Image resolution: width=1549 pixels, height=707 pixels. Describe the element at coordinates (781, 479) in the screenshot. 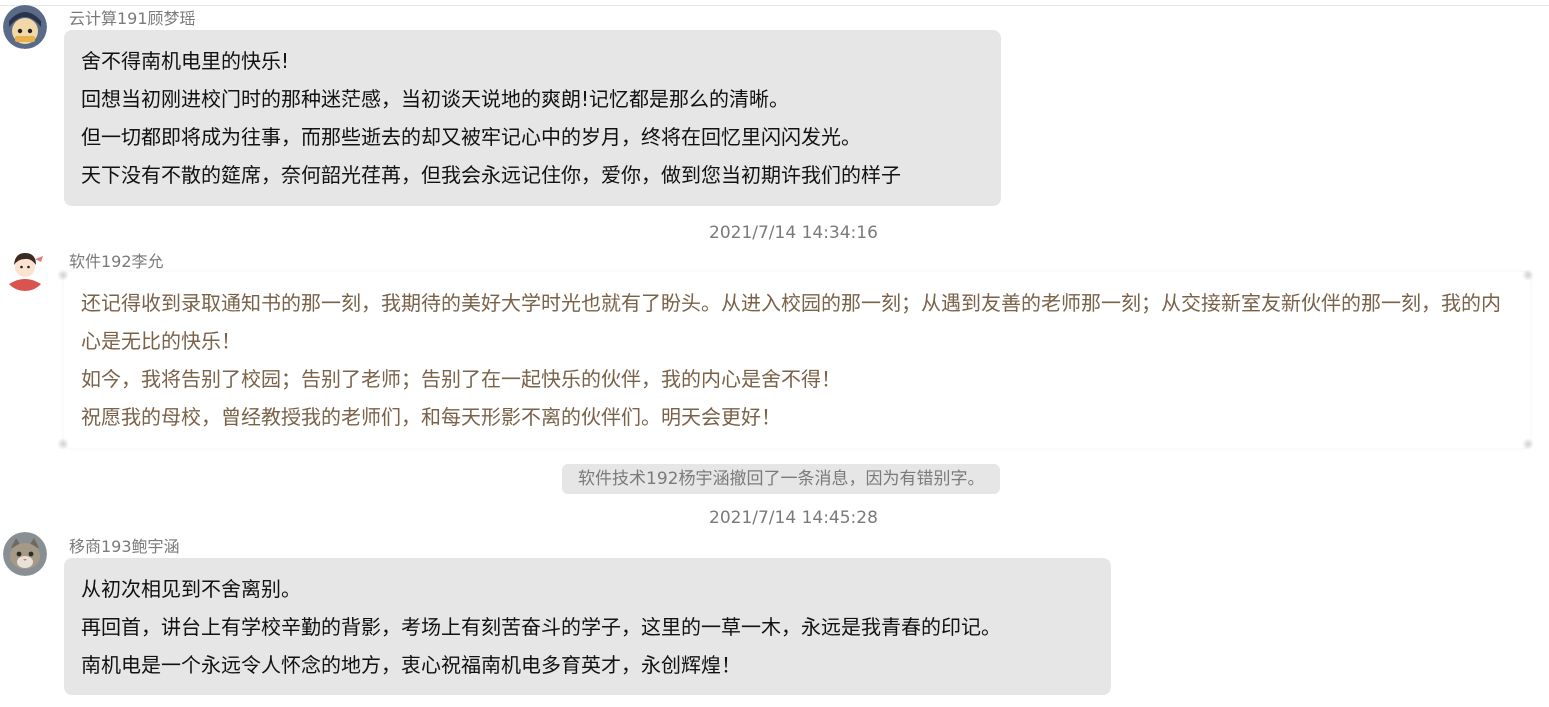

I see `recall-notice: 软件技术192杨宇涵撤回了一条消息，因为有错别字。` at that location.